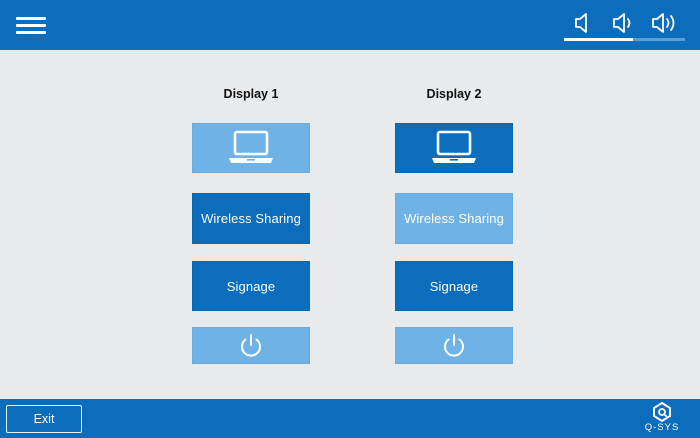 This screenshot has height=438, width=700. I want to click on volume-mute-button, so click(623, 23).